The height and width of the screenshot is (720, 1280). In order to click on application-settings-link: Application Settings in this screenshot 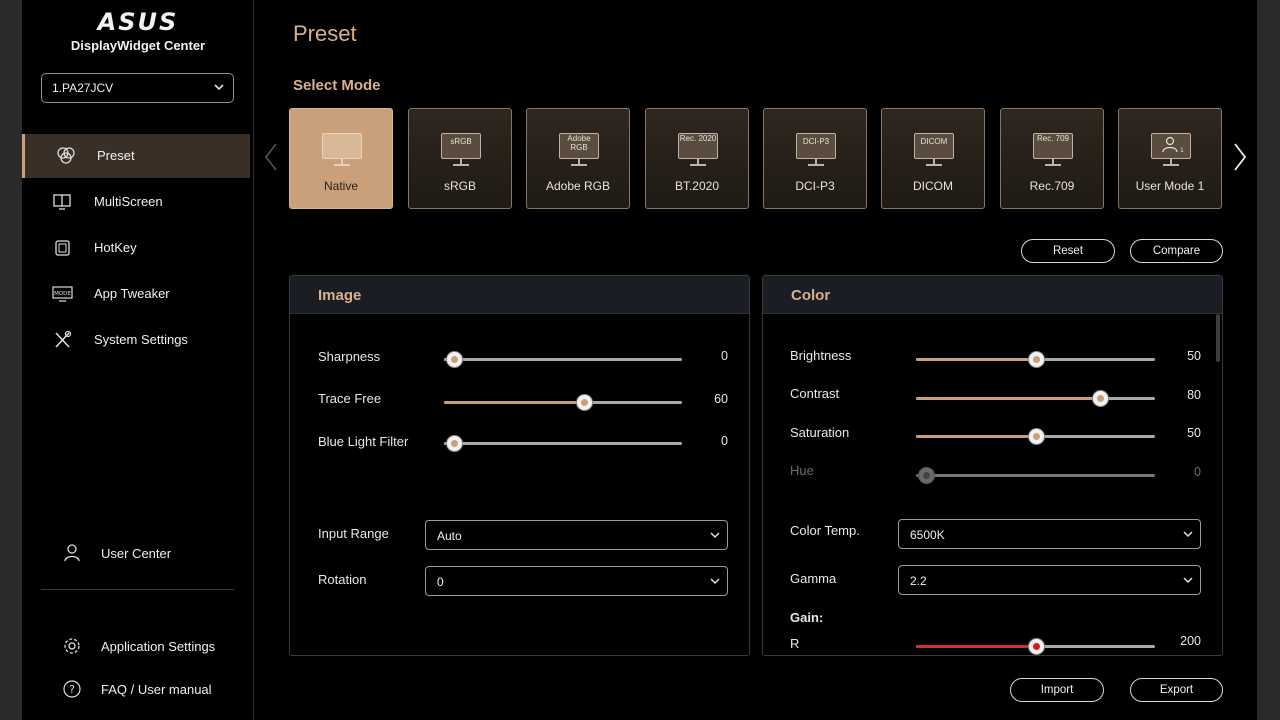, I will do `click(136, 646)`.